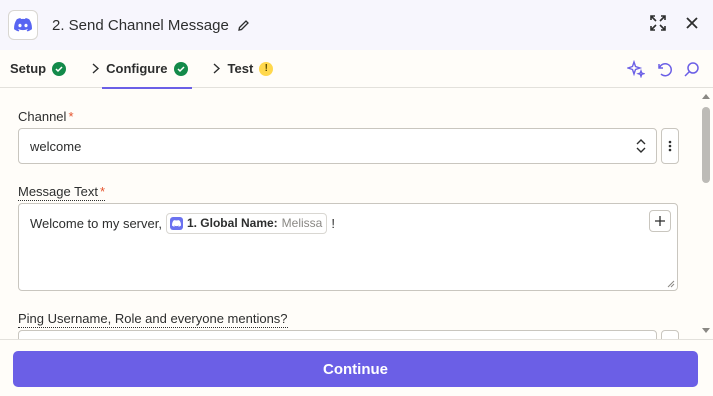 This screenshot has width=713, height=396. I want to click on tab-label: Setup, so click(28, 68).